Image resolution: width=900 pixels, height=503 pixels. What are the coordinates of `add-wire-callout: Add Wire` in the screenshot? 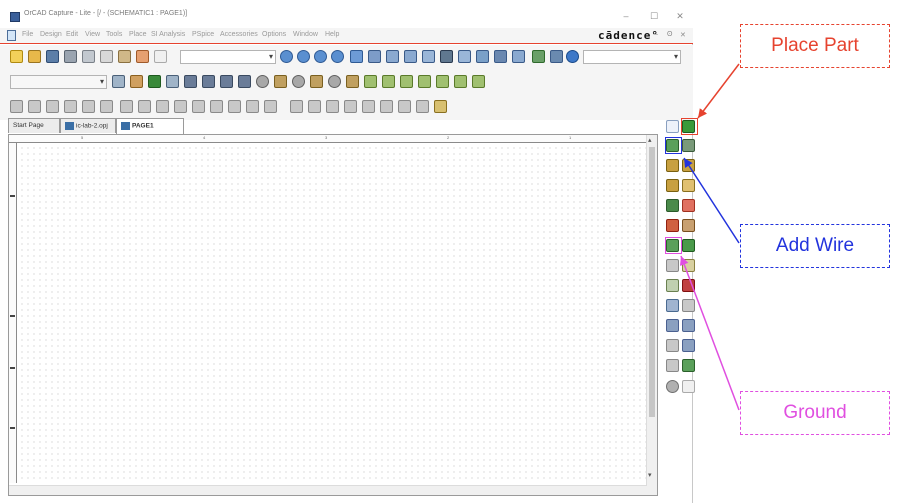 It's located at (815, 246).